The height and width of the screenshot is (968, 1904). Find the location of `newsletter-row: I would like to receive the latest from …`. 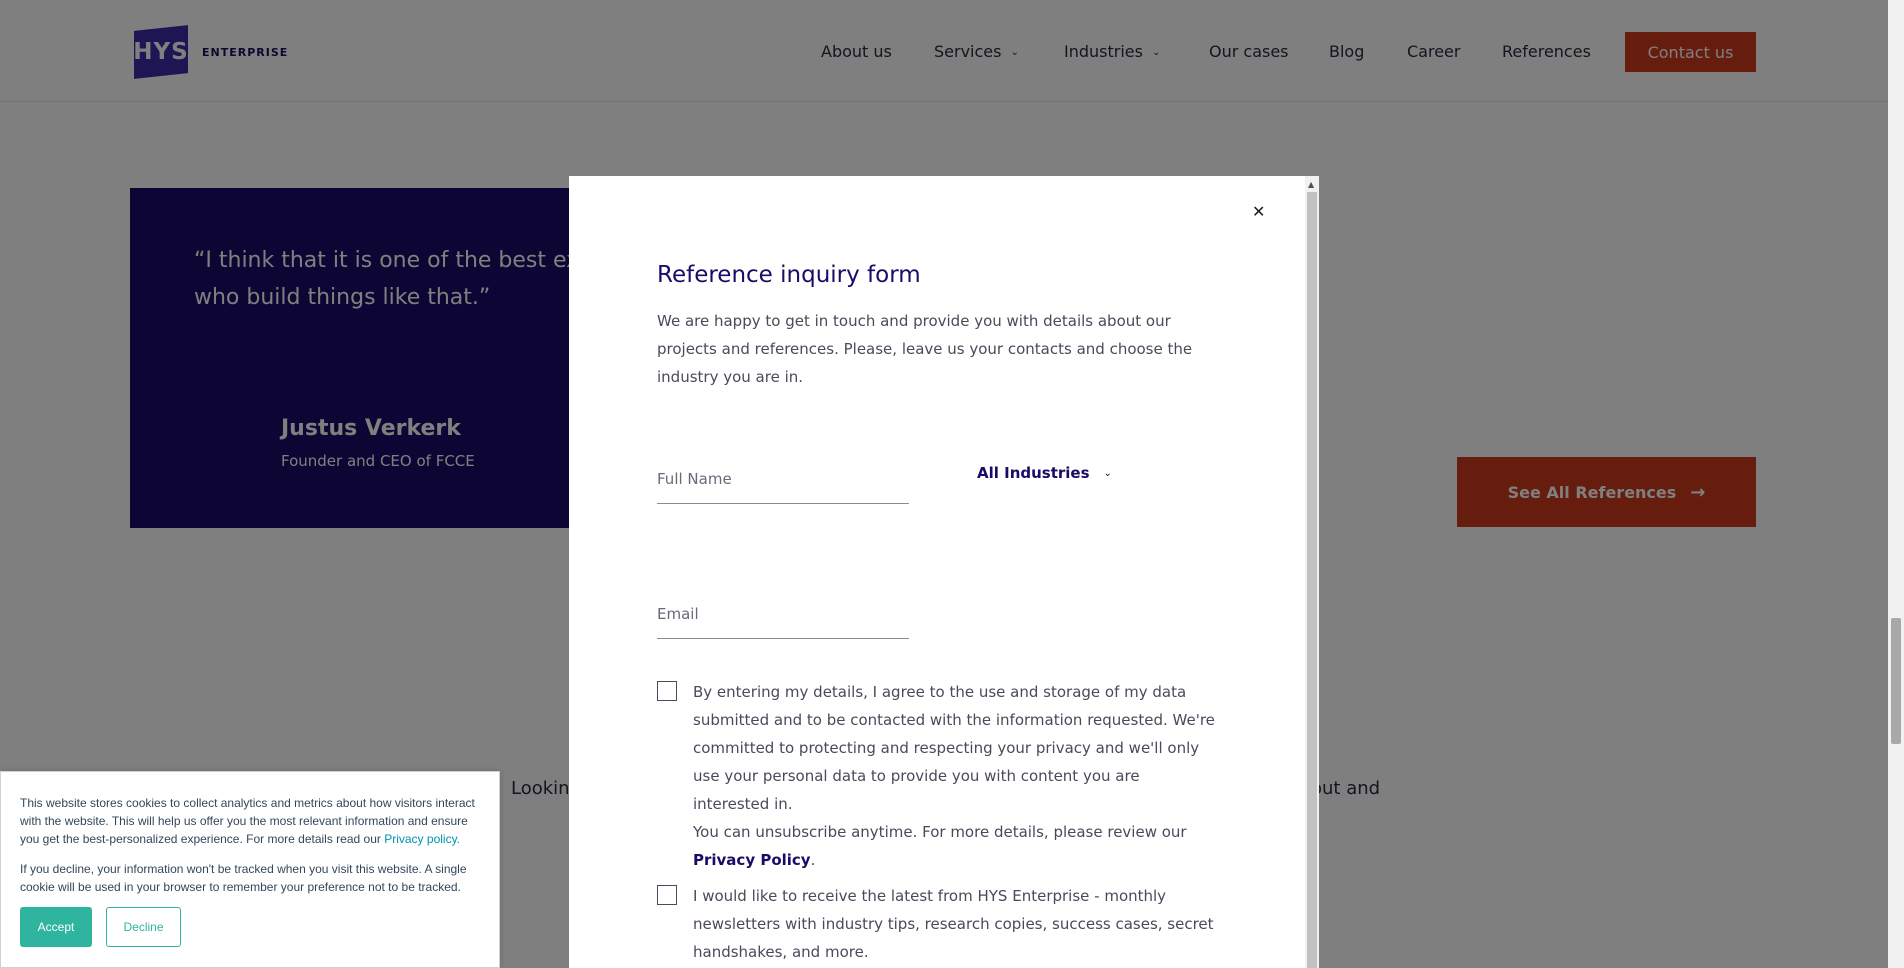

newsletter-row: I would like to receive the latest from … is located at coordinates (937, 924).